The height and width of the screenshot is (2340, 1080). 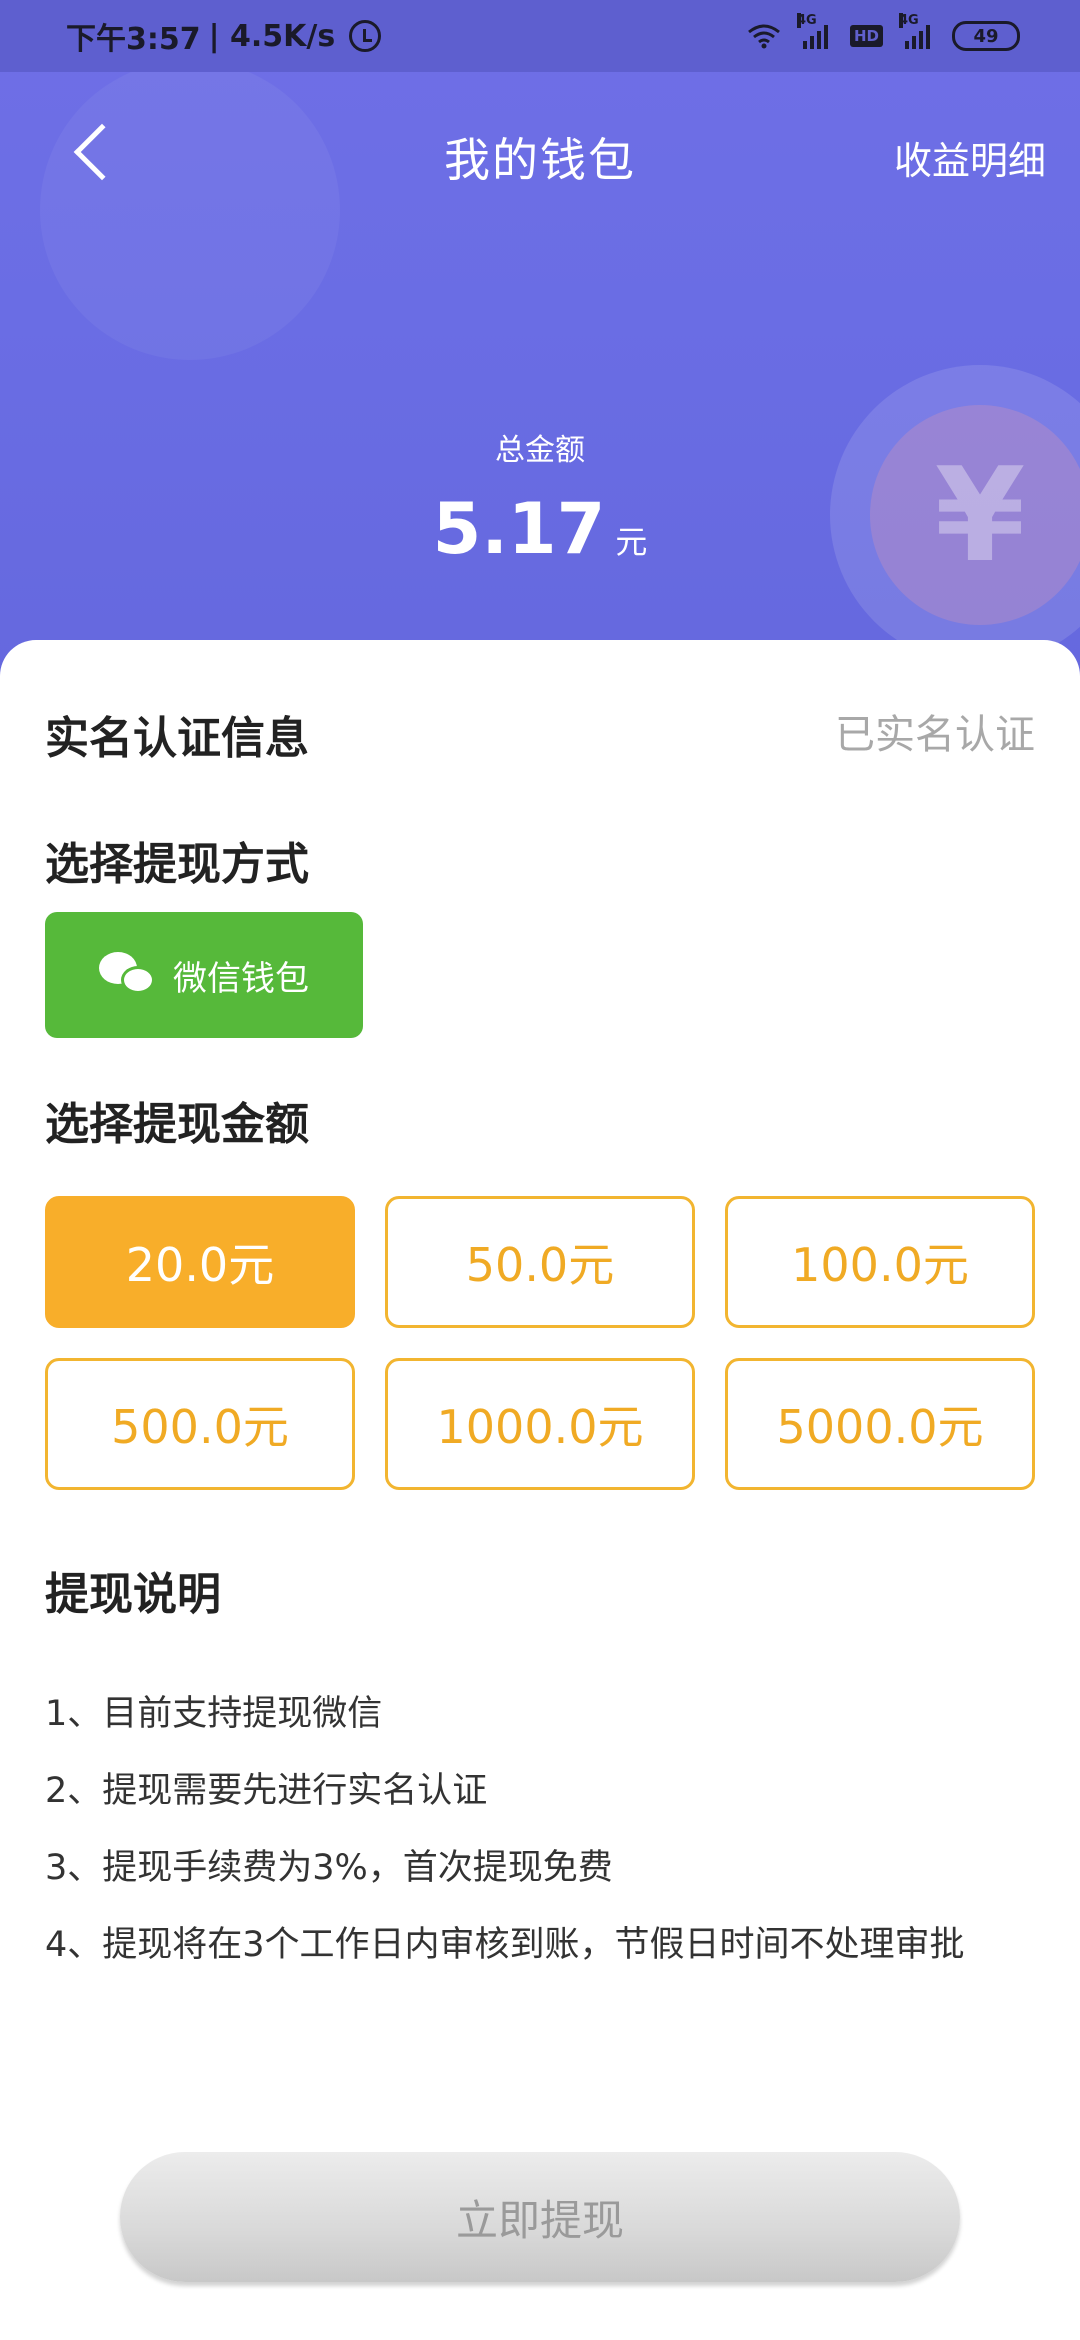 What do you see at coordinates (986, 36) in the screenshot?
I see `battery-icon: 49` at bounding box center [986, 36].